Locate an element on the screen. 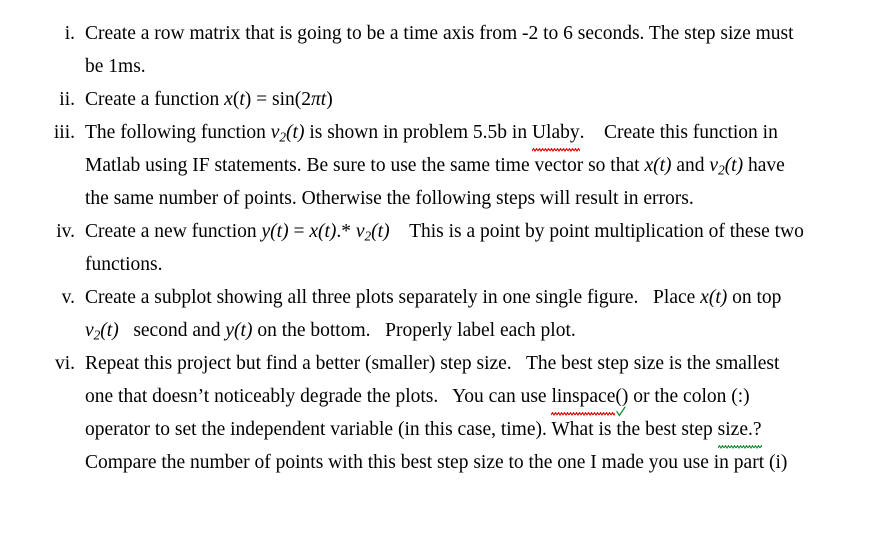 This screenshot has height=548, width=882. equation-x-of-t-v: x(t) is located at coordinates (714, 297).